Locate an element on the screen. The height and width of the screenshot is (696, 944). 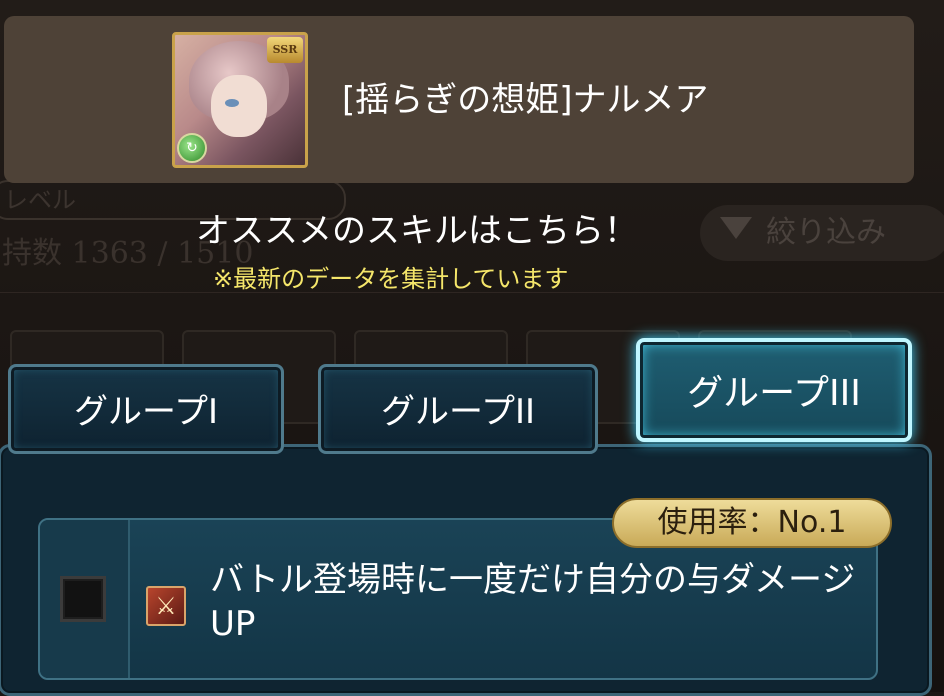
character-portrait: SSR ↻ is located at coordinates (240, 100).